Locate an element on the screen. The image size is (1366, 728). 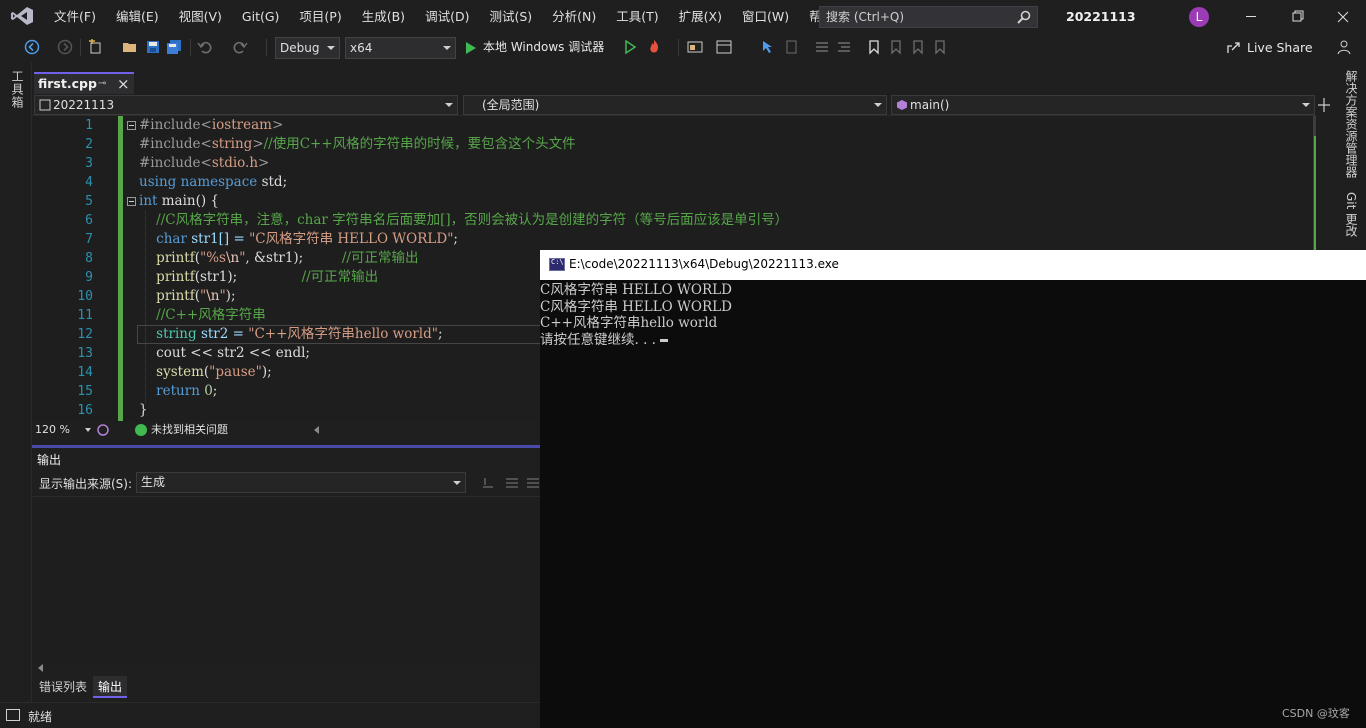
select-element-icon is located at coordinates (768, 47).